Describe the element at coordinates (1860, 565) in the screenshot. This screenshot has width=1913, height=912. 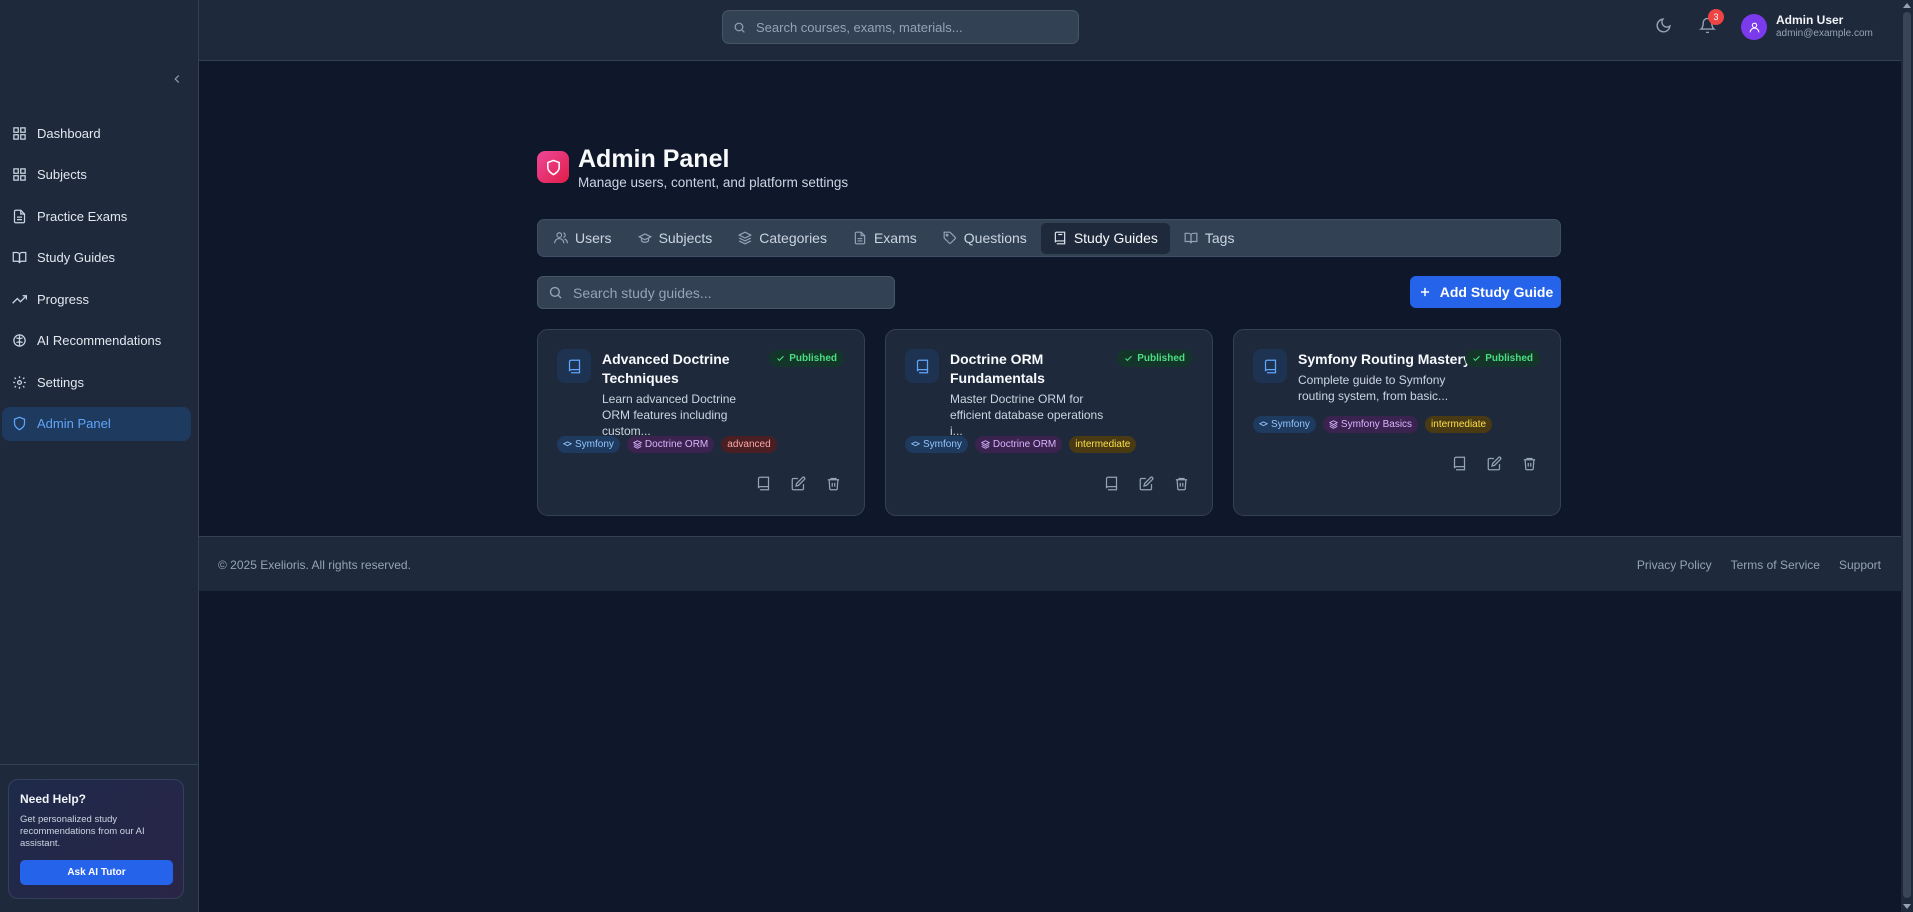
I see `support-link: Support` at that location.